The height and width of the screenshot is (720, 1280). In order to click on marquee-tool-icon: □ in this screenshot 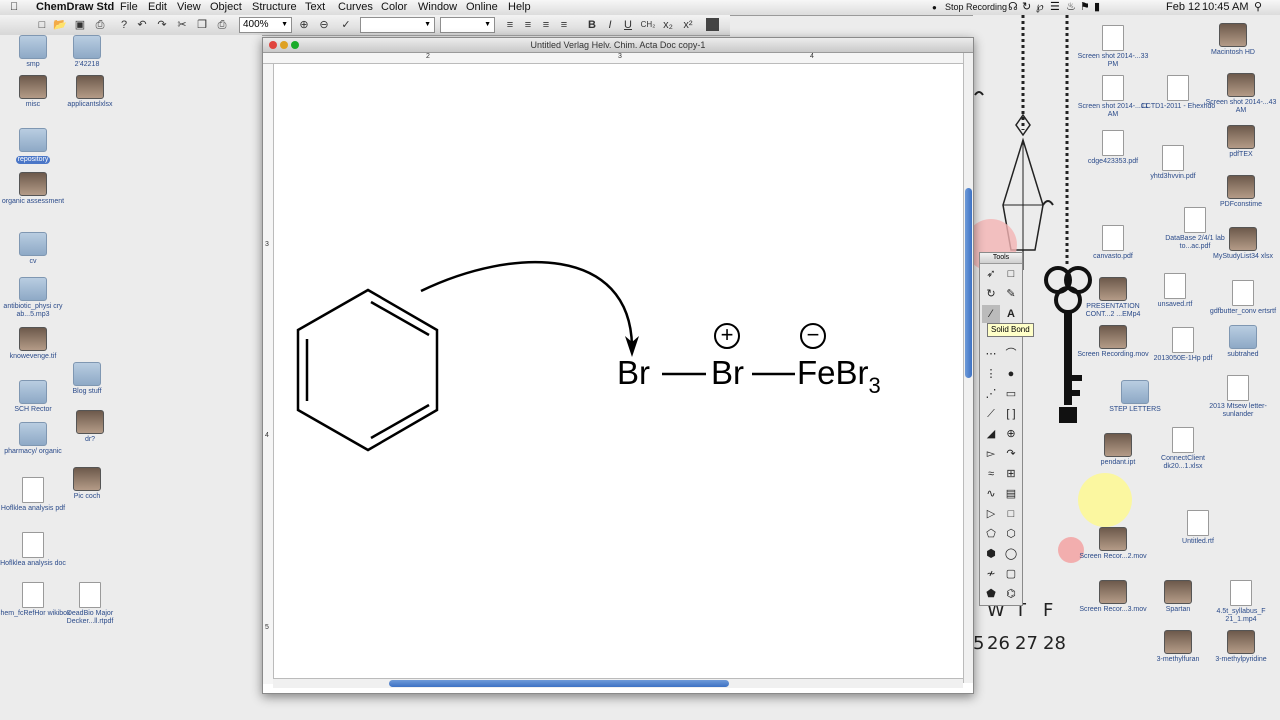, I will do `click(1011, 274)`.